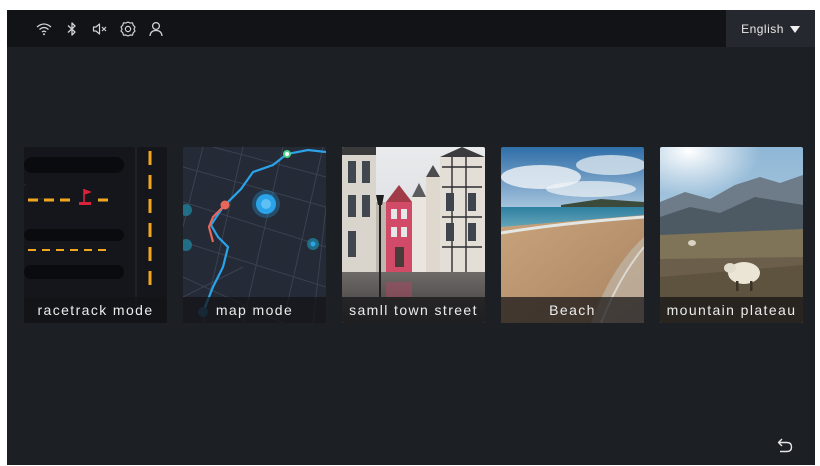  Describe the element at coordinates (785, 445) in the screenshot. I see `back-icon` at that location.